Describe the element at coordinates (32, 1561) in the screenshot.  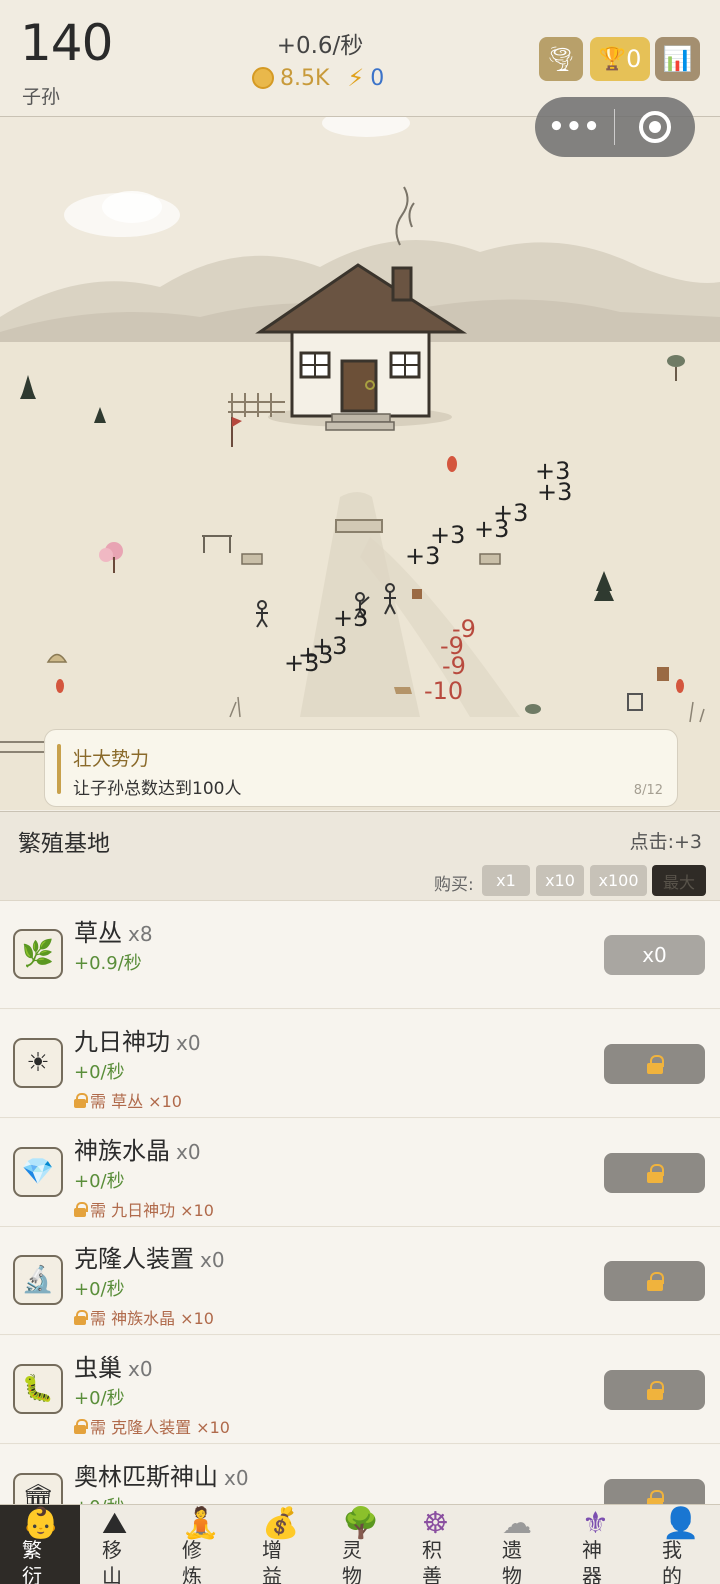
I see `nav-label: 繁衍` at that location.